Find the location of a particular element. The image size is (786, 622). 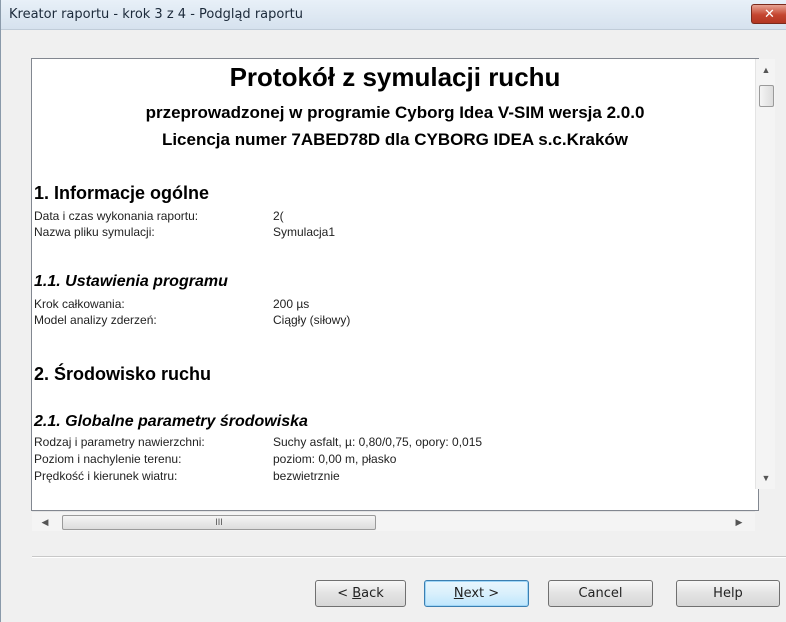

help-button: Help is located at coordinates (728, 593).